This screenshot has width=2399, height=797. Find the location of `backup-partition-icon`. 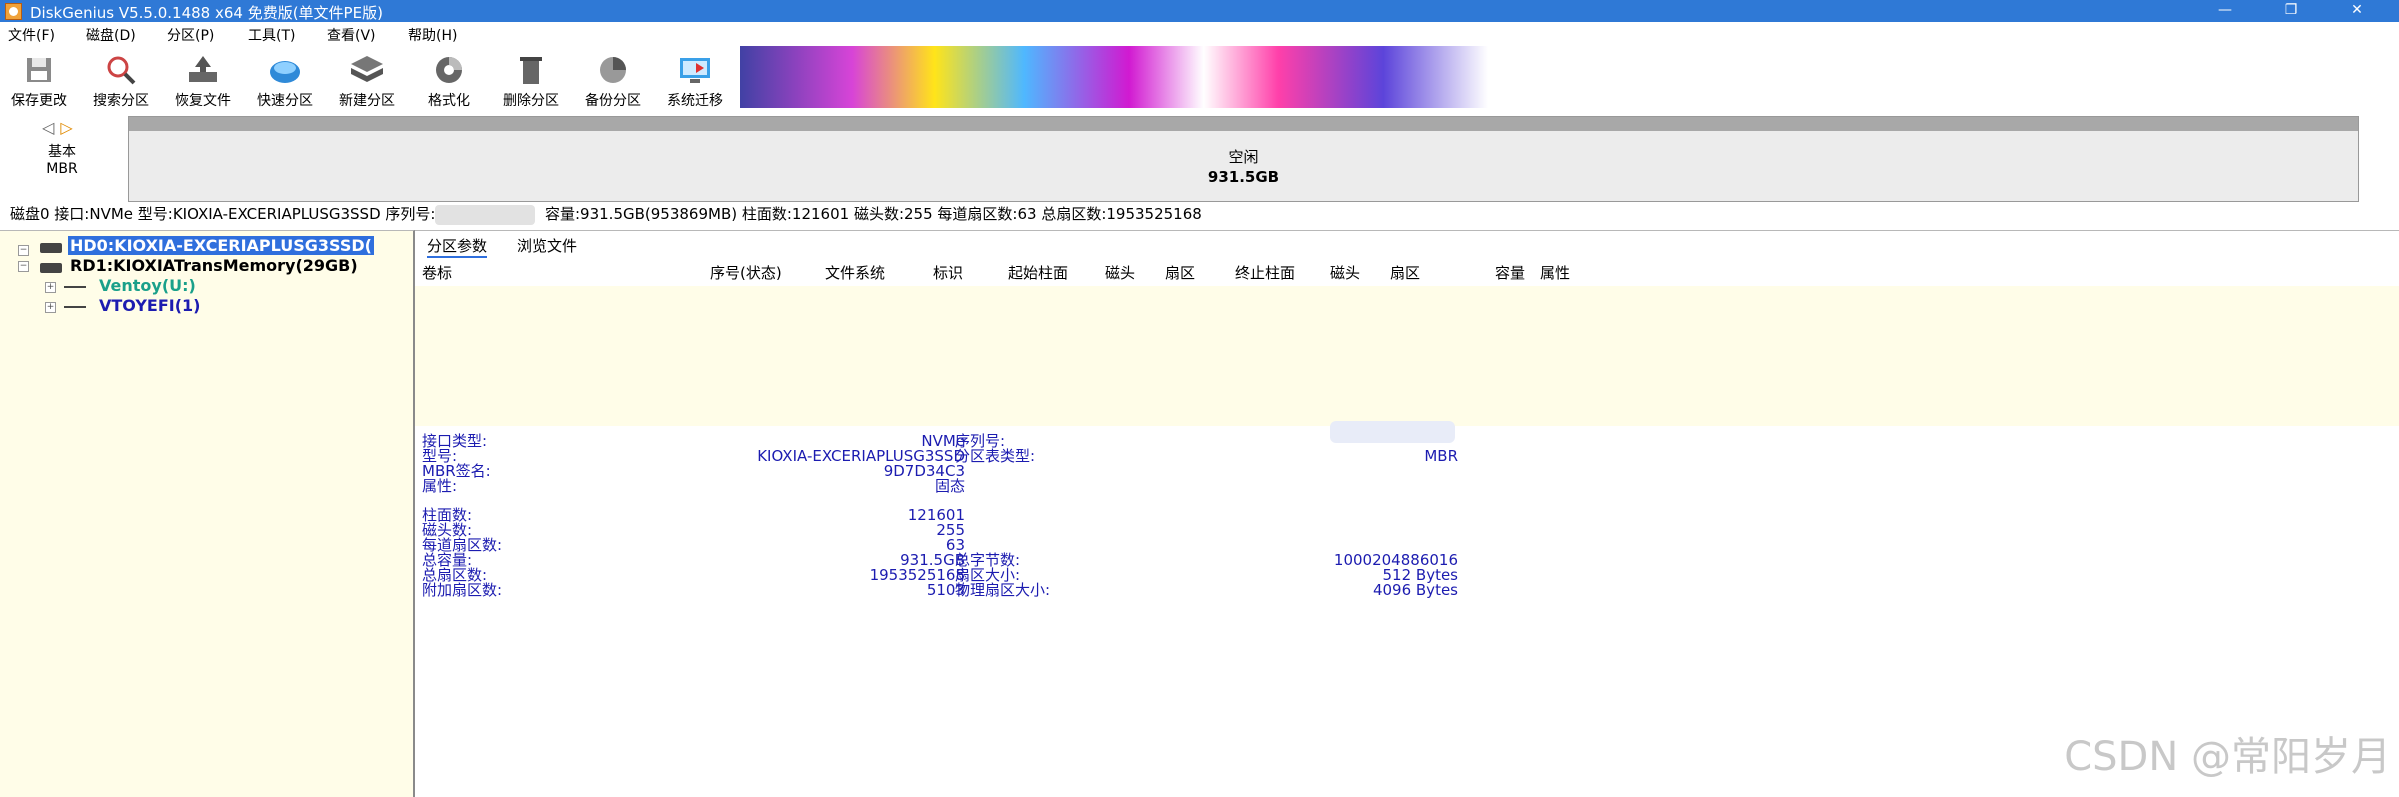

backup-partition-icon is located at coordinates (613, 70).